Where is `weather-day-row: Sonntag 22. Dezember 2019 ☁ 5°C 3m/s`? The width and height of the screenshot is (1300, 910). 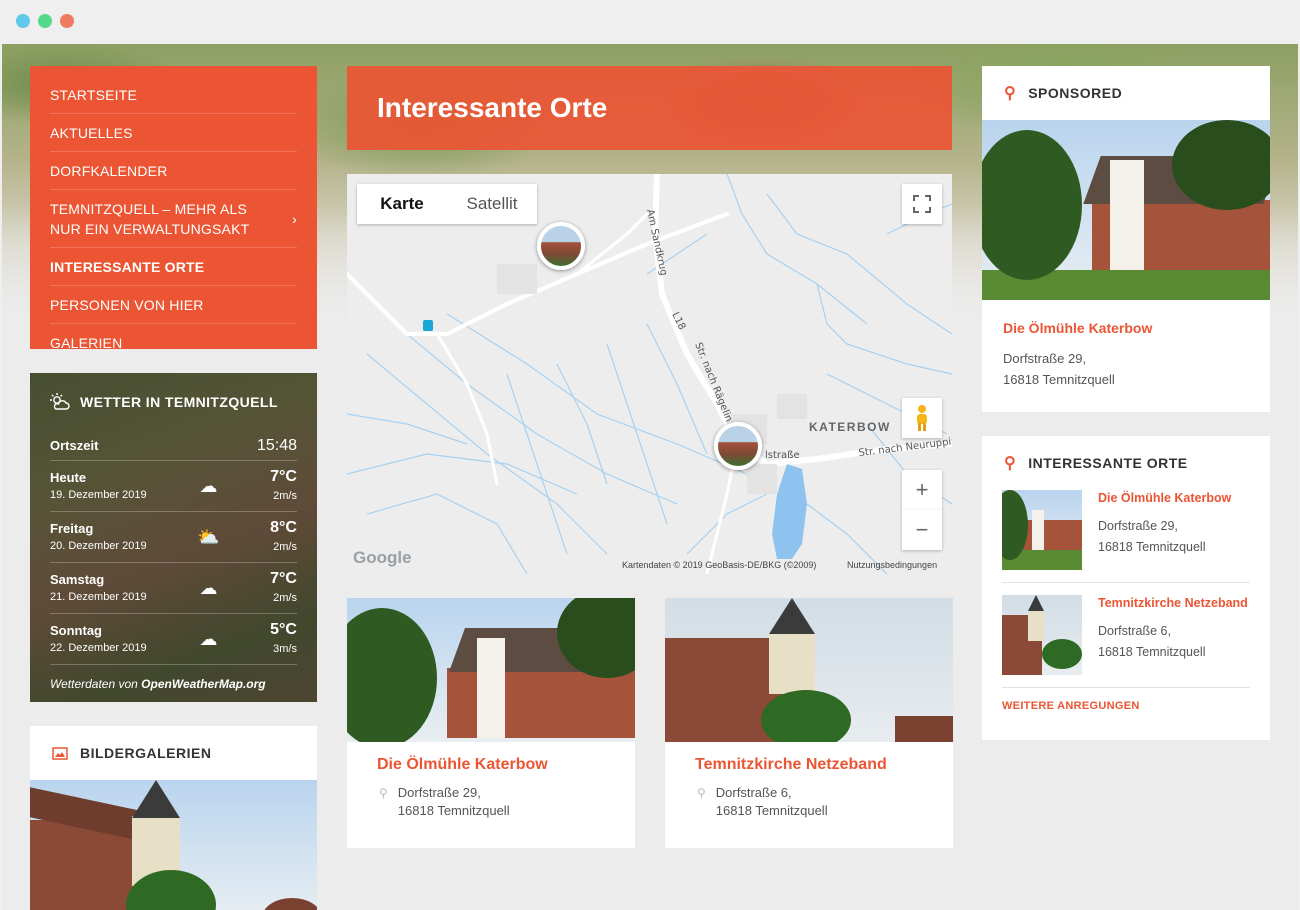
weather-day-row: Sonntag 22. Dezember 2019 ☁ 5°C 3m/s is located at coordinates (173, 639).